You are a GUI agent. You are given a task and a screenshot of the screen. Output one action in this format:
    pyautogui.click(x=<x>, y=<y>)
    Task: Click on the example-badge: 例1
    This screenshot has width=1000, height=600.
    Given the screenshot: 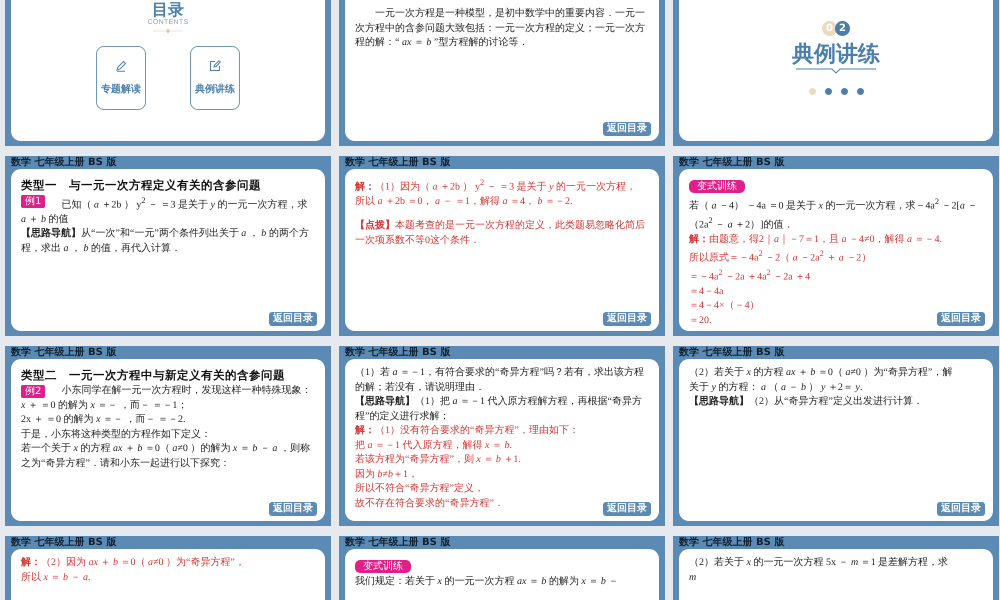 What is the action you would take?
    pyautogui.click(x=33, y=201)
    